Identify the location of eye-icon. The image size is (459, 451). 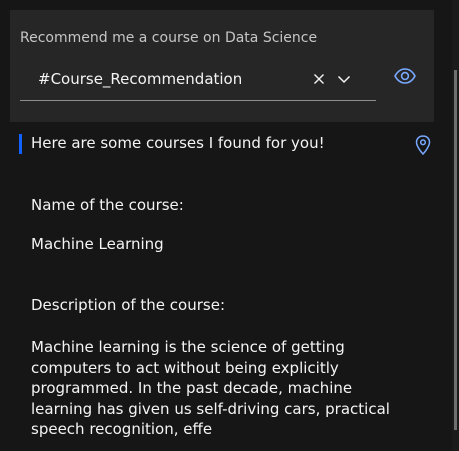
(405, 76).